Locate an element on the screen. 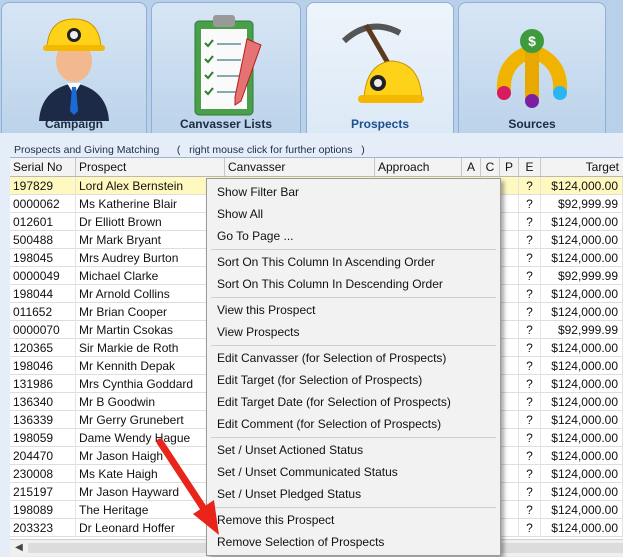  column-header-prospect: Prospect is located at coordinates (150, 167).